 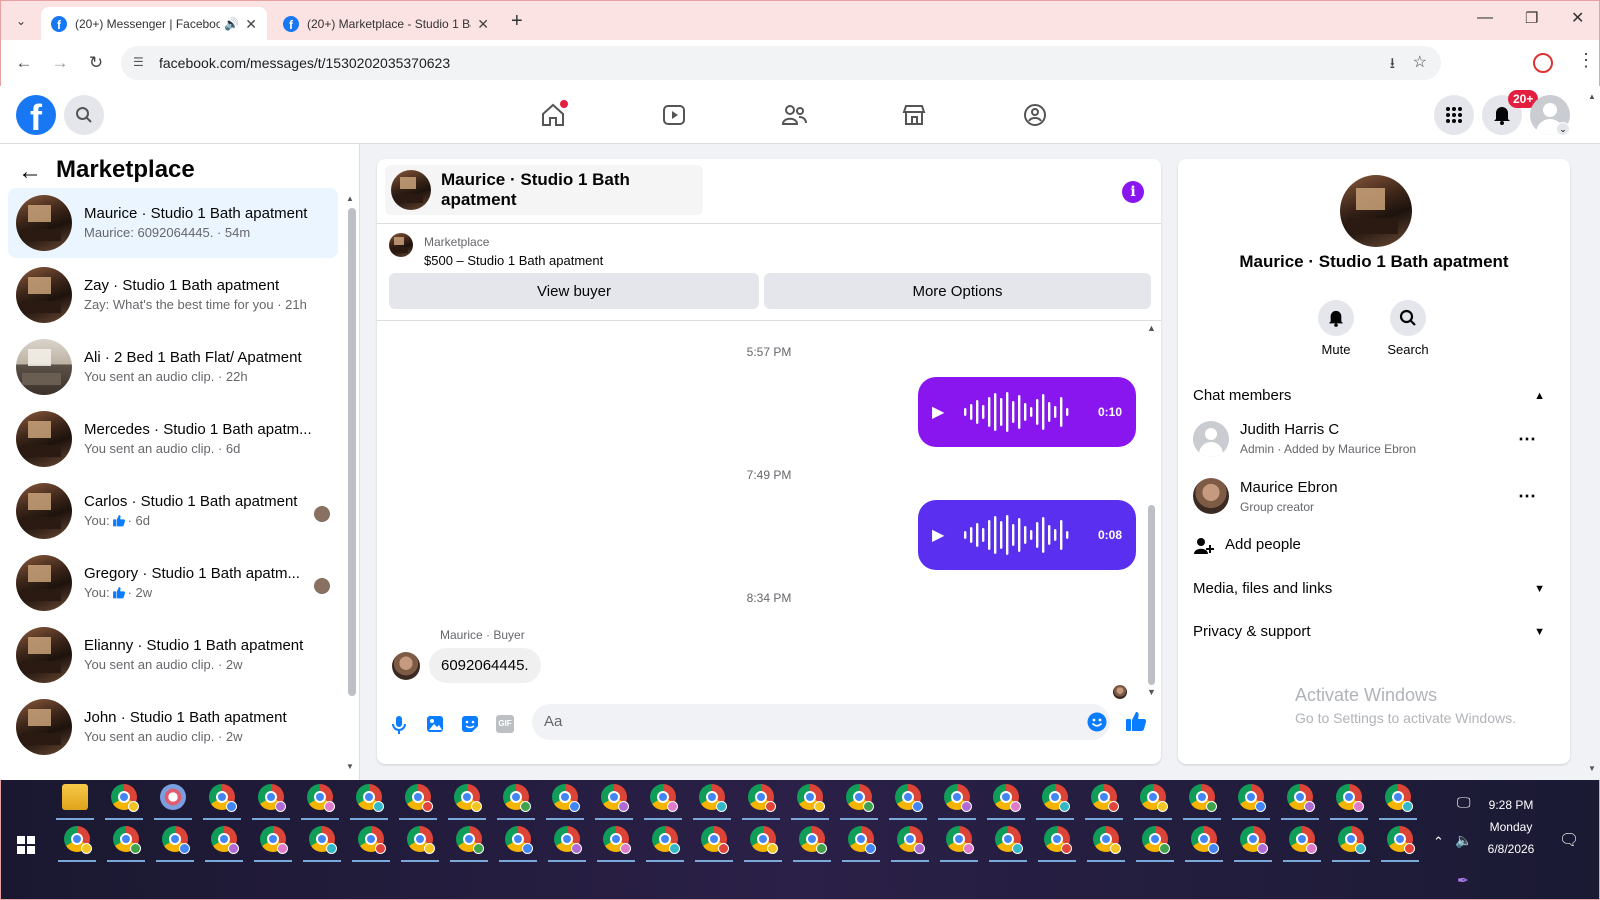 What do you see at coordinates (1027, 535) in the screenshot?
I see `voice-message: ▶ 0:08` at bounding box center [1027, 535].